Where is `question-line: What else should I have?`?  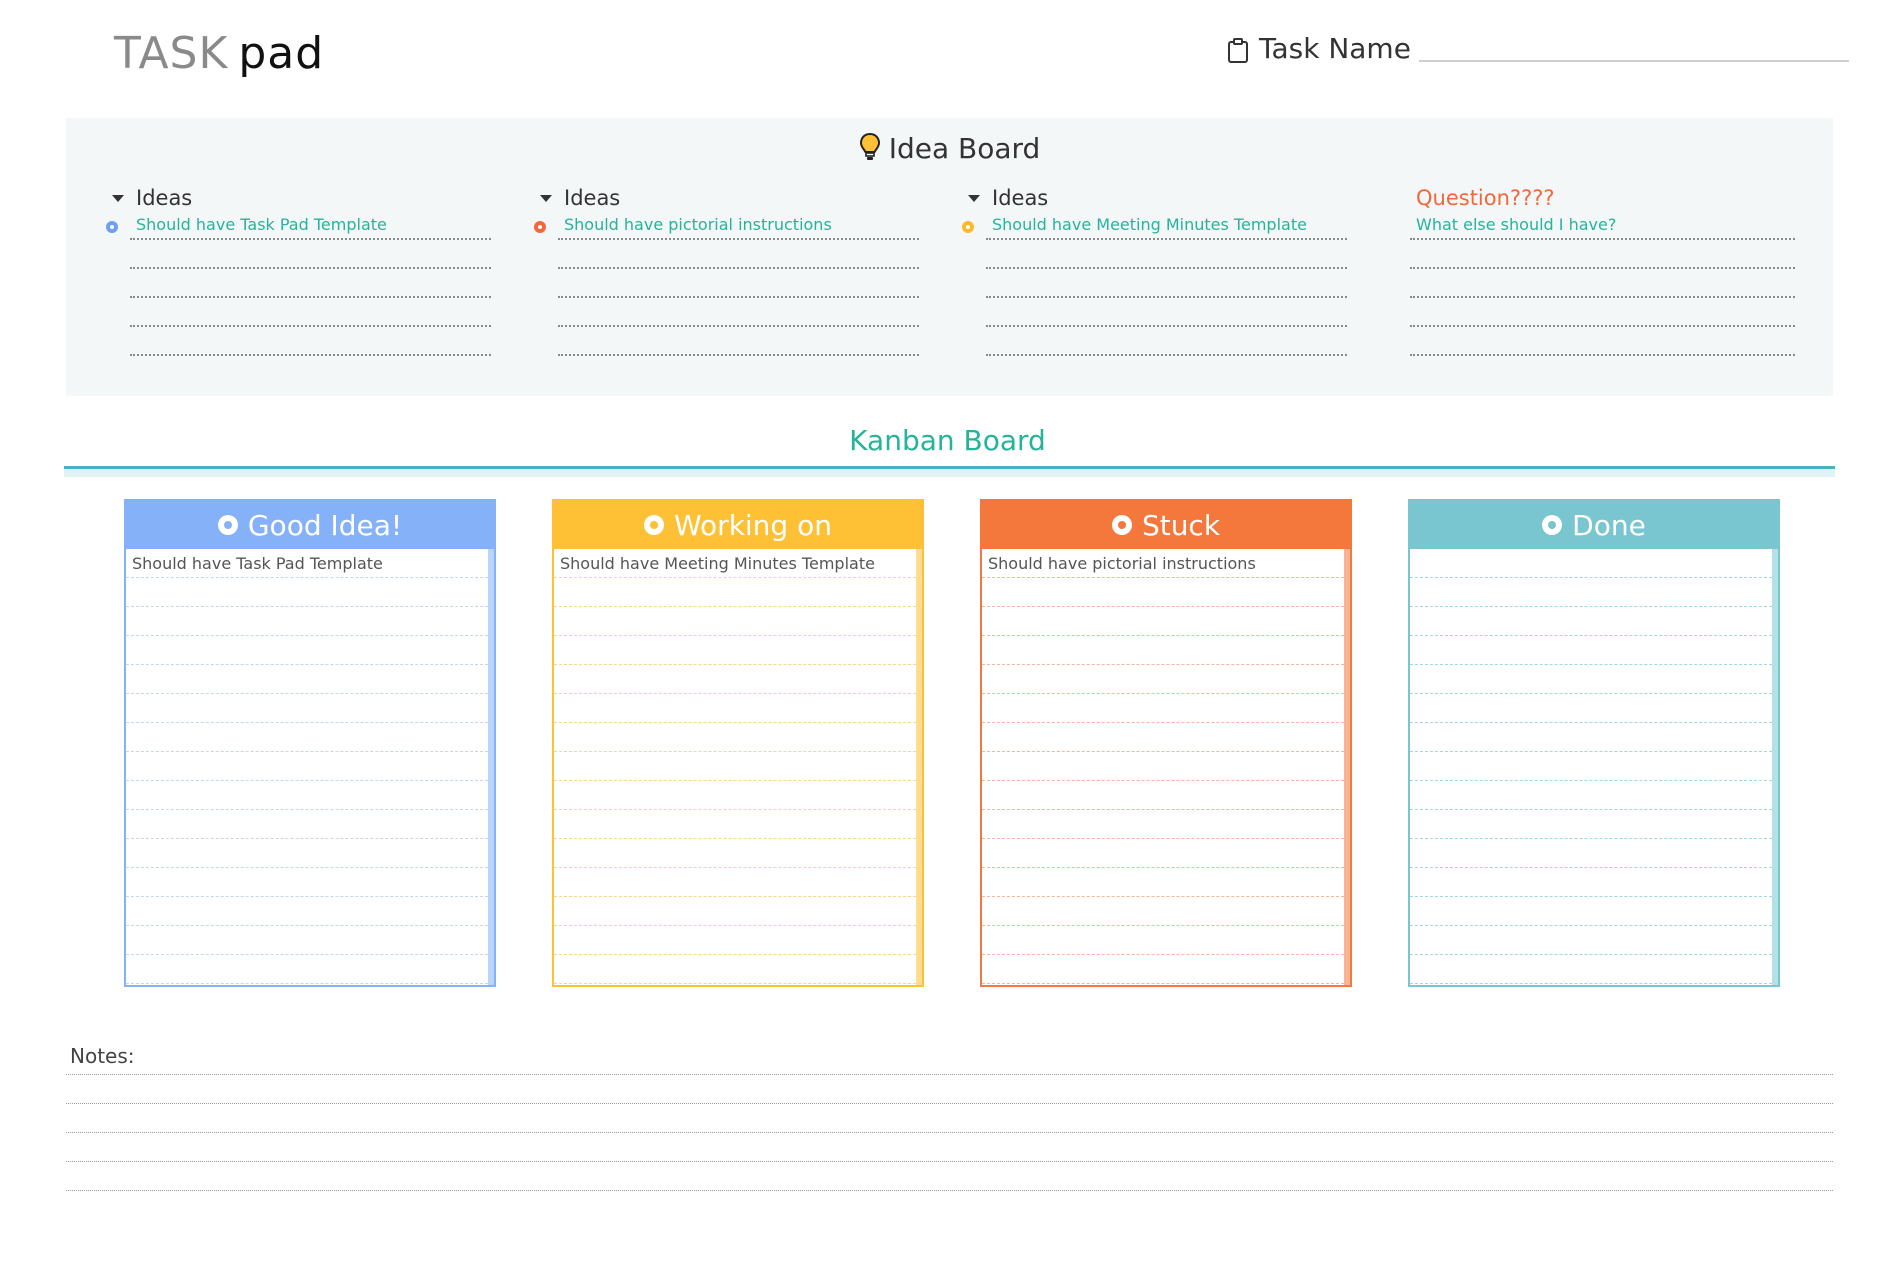 question-line: What else should I have? is located at coordinates (1602, 226).